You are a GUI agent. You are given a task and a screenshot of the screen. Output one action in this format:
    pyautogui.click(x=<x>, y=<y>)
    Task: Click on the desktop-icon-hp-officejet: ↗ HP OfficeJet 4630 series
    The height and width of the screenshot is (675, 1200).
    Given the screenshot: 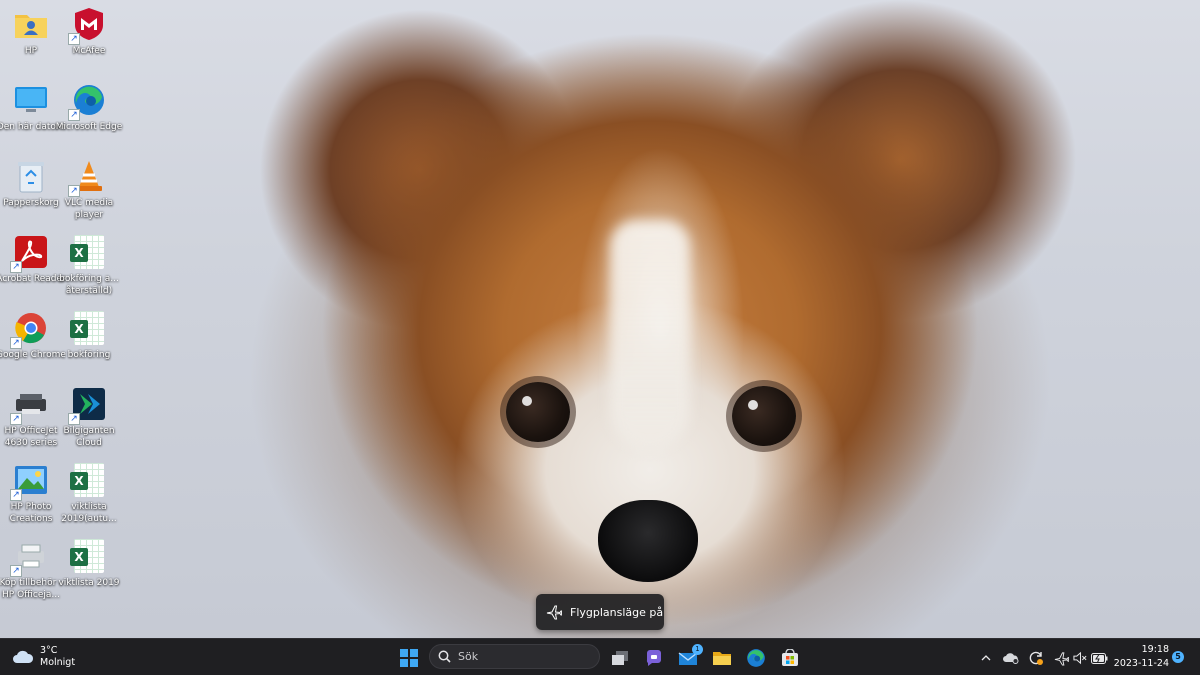 What is the action you would take?
    pyautogui.click(x=31, y=419)
    